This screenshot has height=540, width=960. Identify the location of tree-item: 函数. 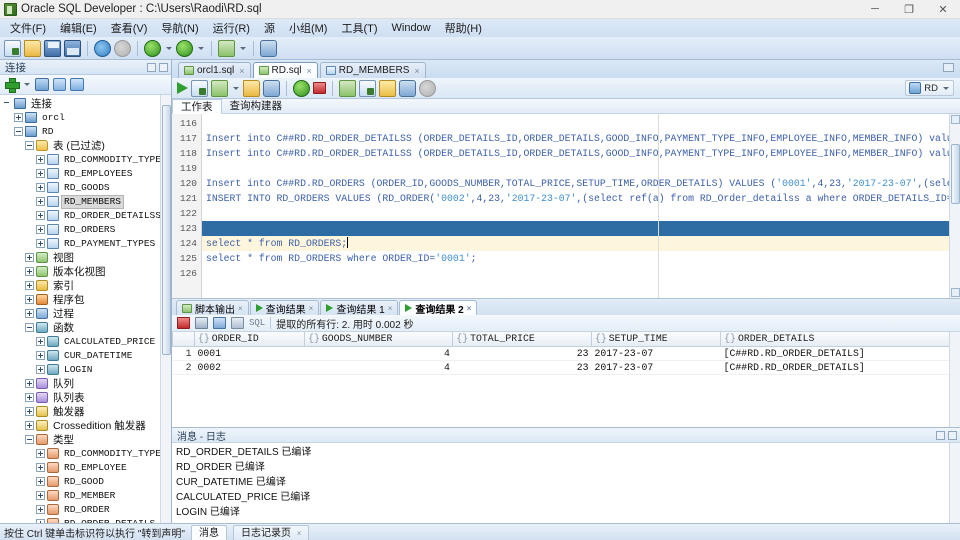
(85, 328).